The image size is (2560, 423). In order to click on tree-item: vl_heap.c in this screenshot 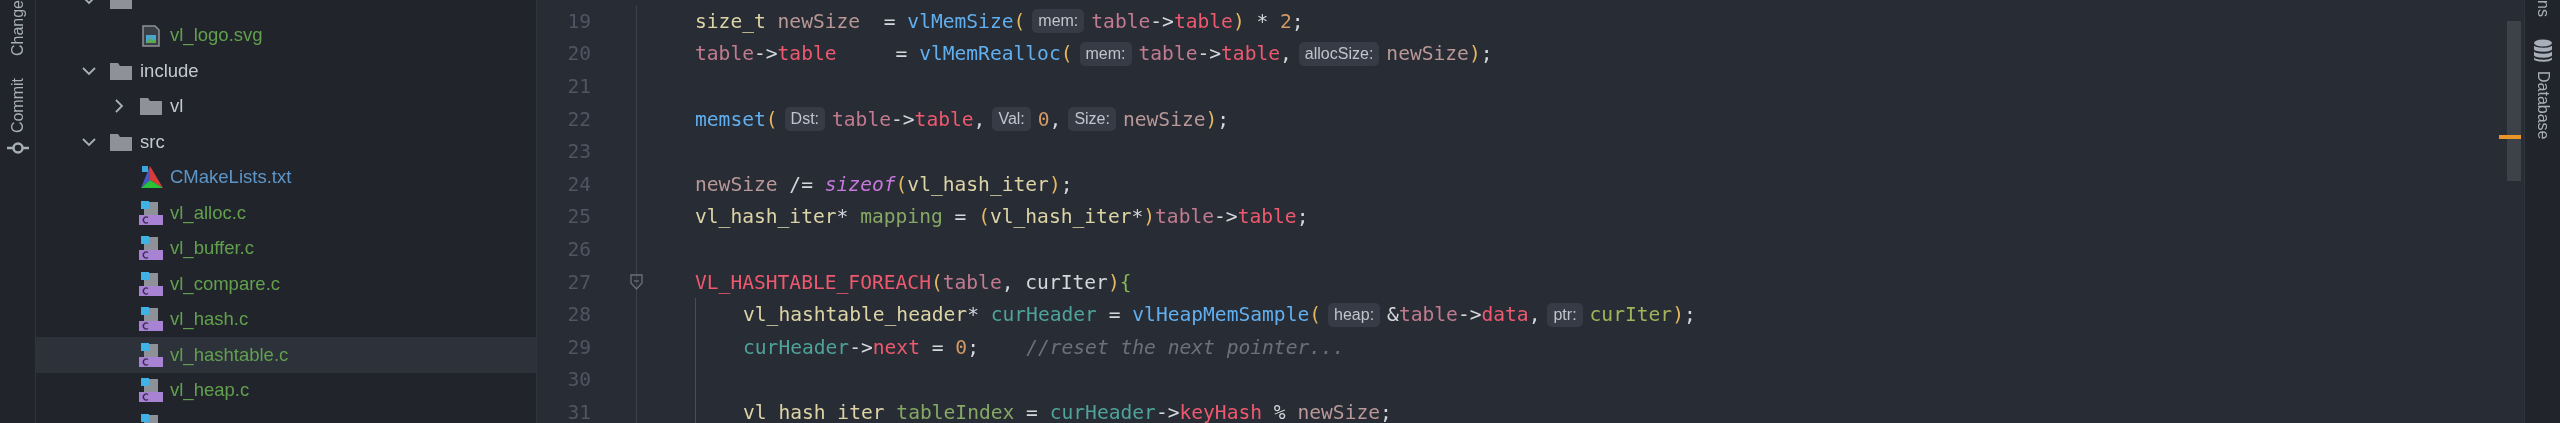, I will do `click(286, 390)`.